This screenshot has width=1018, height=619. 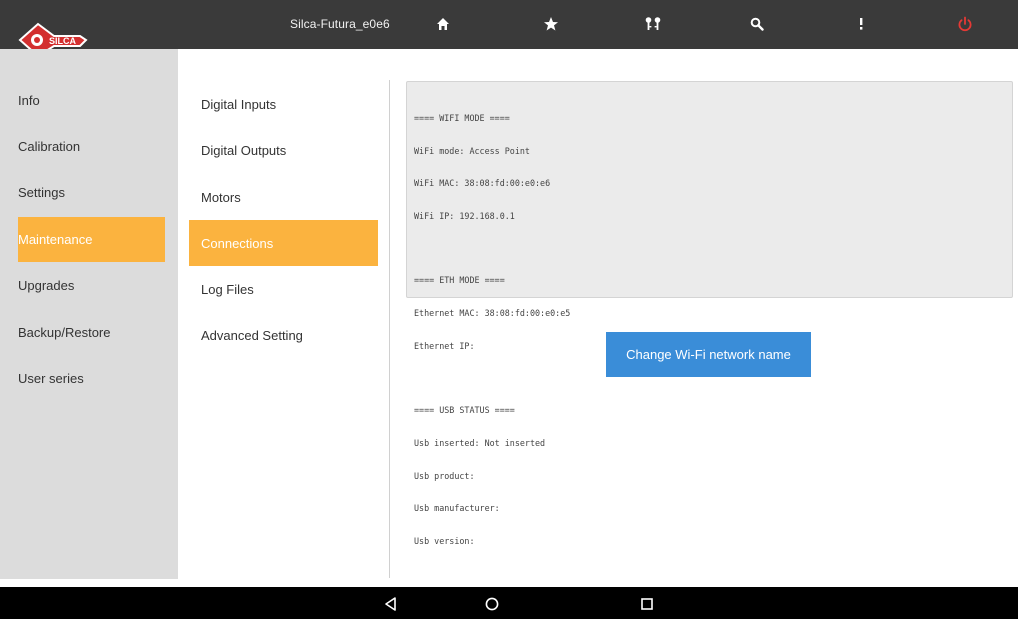 I want to click on sidebar-item-maintenance: Maintenance, so click(x=91, y=239).